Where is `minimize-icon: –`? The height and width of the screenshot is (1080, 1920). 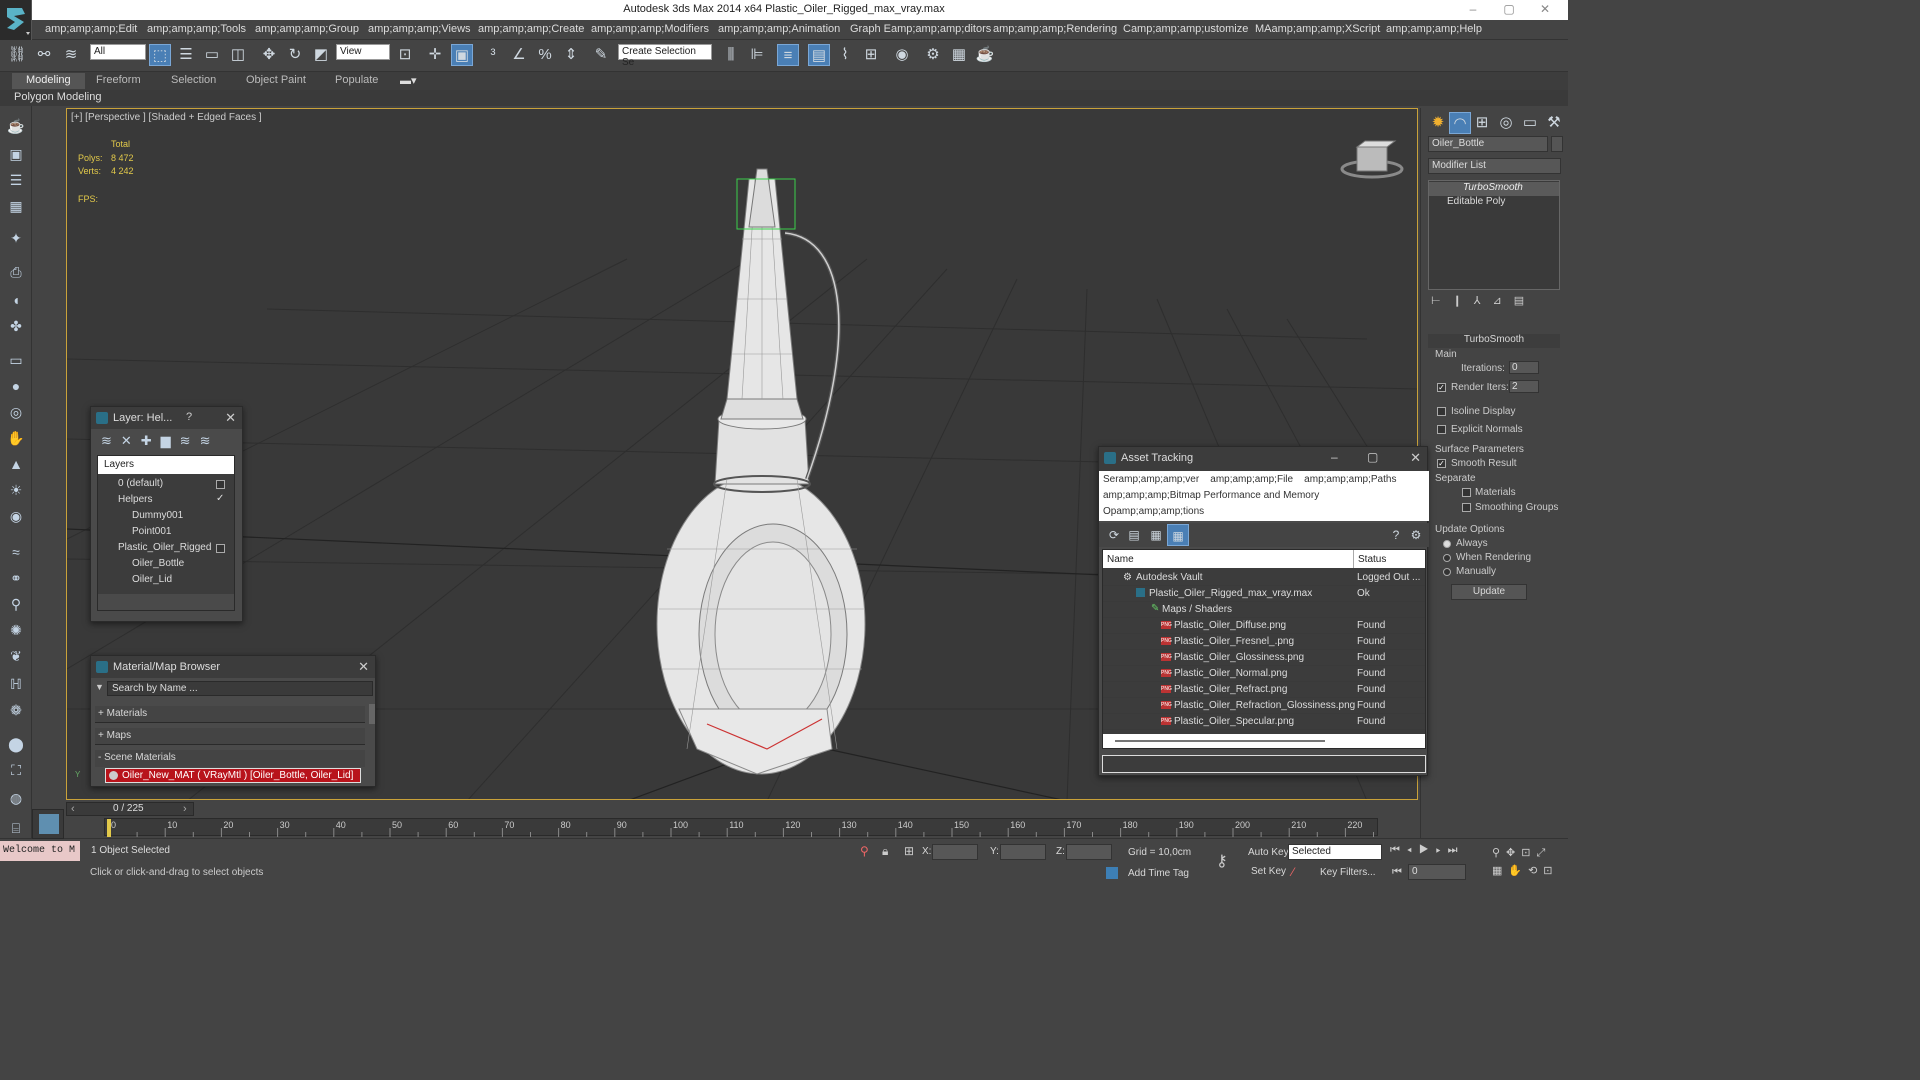
minimize-icon: – is located at coordinates (1334, 457).